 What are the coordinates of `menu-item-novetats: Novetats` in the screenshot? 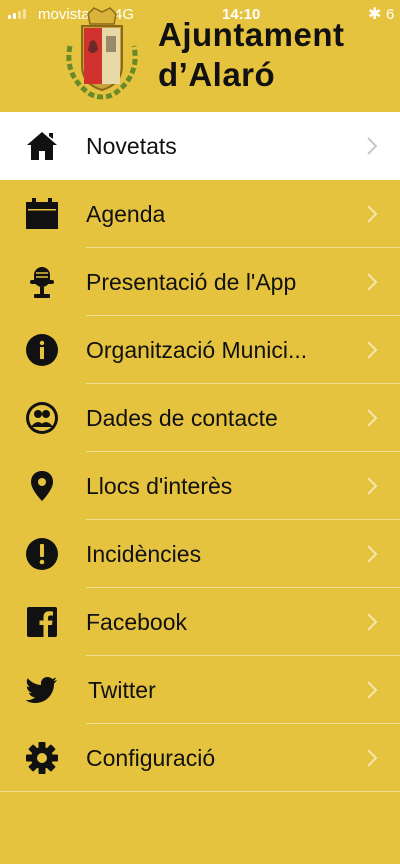 It's located at (200, 146).